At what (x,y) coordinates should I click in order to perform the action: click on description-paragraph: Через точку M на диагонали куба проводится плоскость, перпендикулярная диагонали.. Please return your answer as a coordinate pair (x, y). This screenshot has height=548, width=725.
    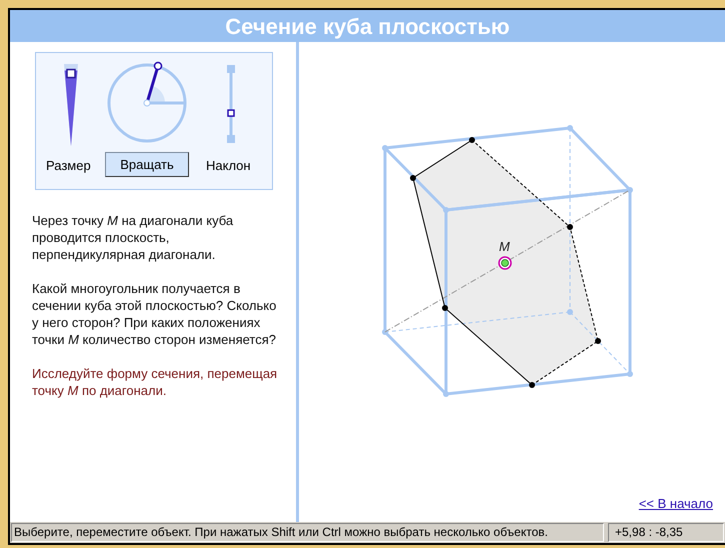
    Looking at the image, I should click on (133, 237).